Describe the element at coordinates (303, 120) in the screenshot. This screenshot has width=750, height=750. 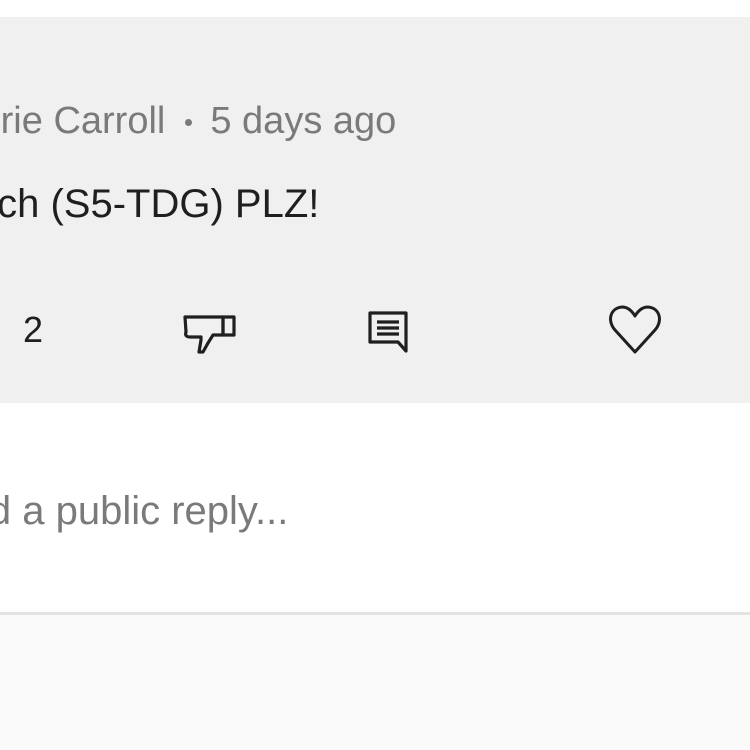
I see `comment-timestamp: 5 days ago` at that location.